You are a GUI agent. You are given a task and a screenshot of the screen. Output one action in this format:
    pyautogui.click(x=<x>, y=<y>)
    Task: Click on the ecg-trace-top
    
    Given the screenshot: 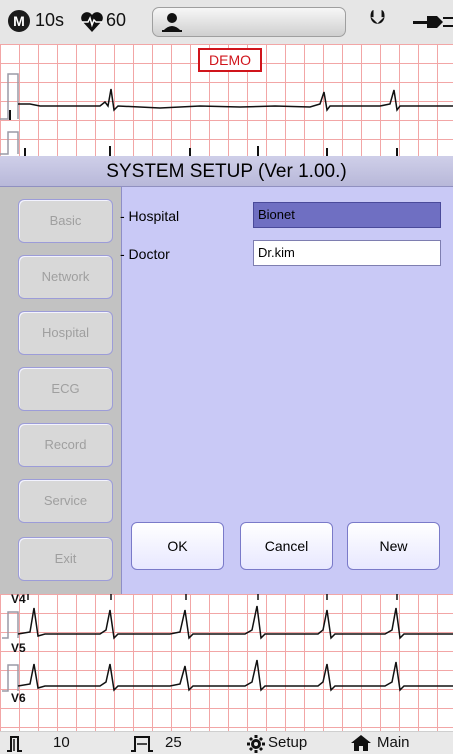 What is the action you would take?
    pyautogui.click(x=226, y=114)
    